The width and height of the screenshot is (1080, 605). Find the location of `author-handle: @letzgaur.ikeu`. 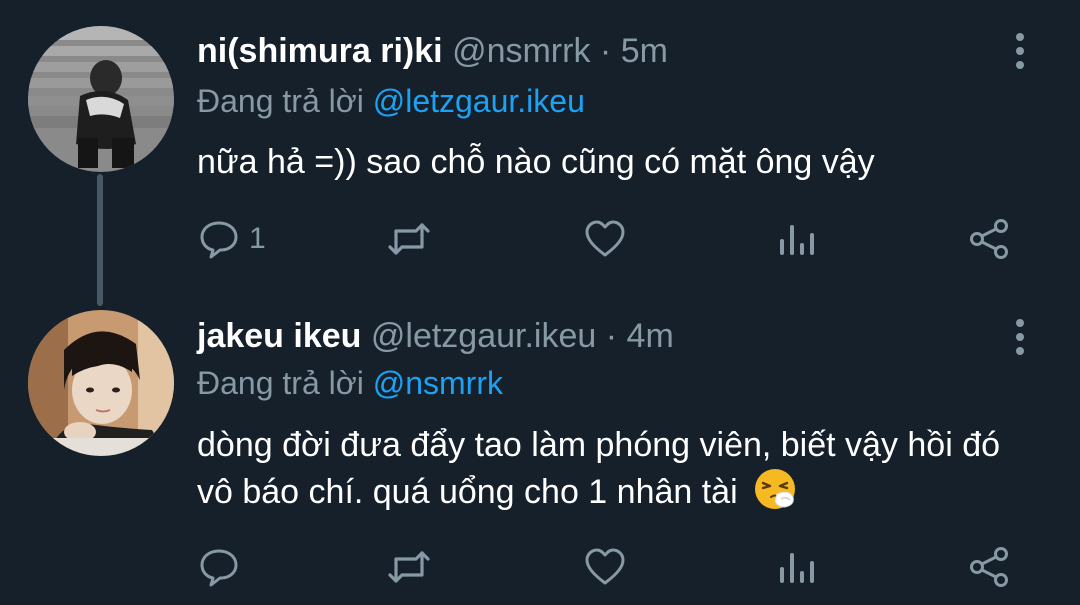

author-handle: @letzgaur.ikeu is located at coordinates (483, 336).